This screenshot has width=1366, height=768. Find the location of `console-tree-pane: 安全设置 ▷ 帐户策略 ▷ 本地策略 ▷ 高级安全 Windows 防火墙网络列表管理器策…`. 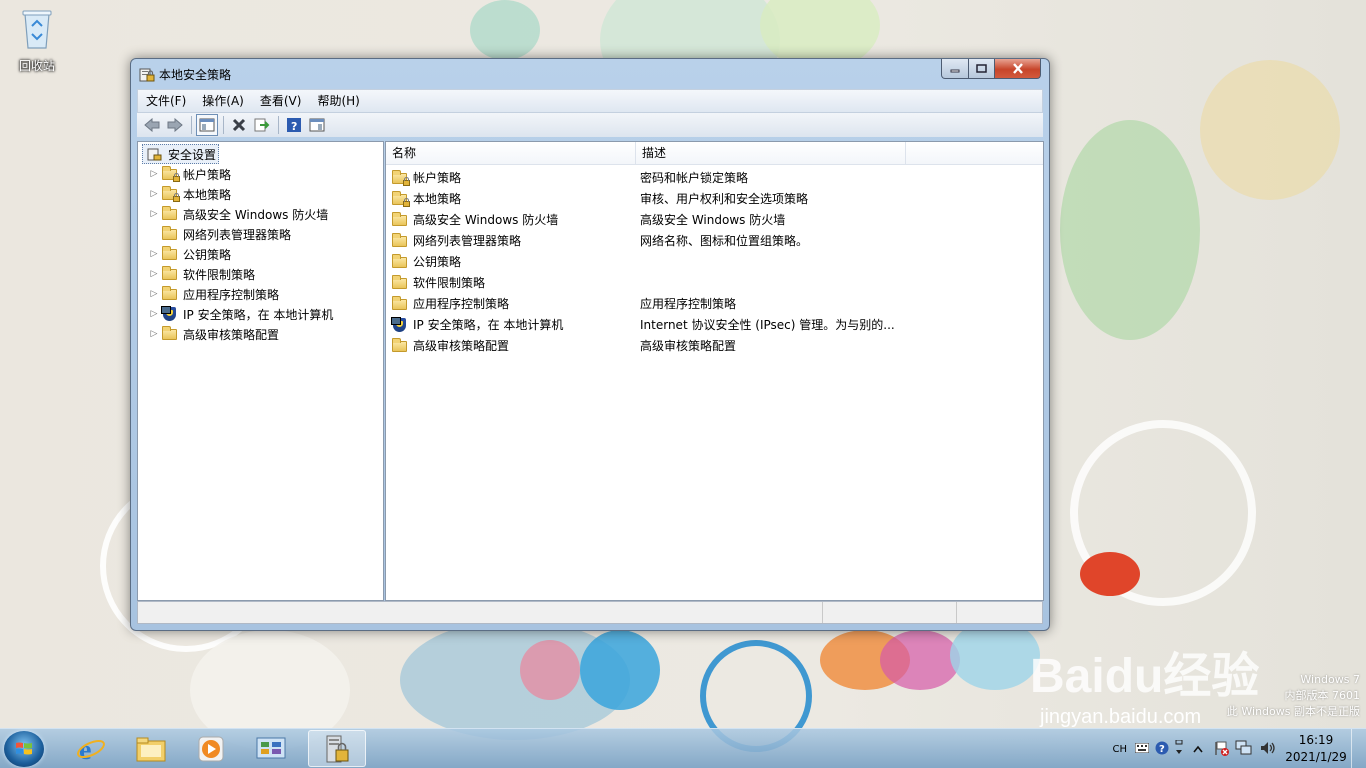

console-tree-pane: 安全设置 ▷ 帐户策略 ▷ 本地策略 ▷ 高级安全 Windows 防火墙网络列表管理器策… is located at coordinates (260, 371).